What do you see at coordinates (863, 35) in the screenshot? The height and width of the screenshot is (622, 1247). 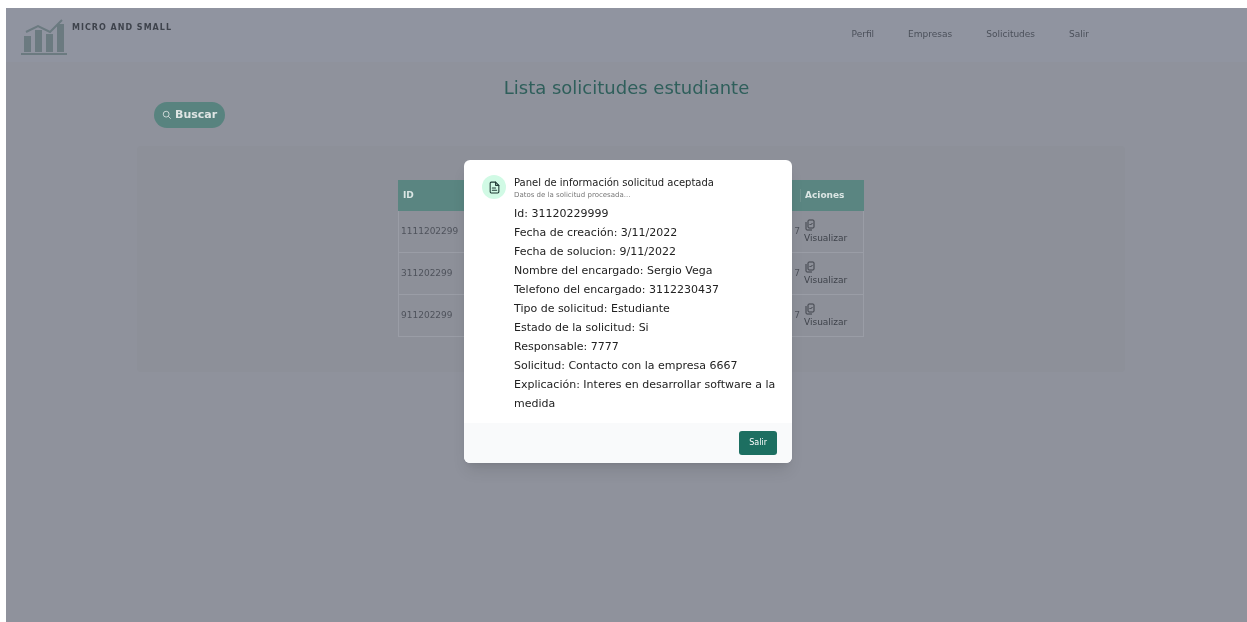 I see `nav-link: Perfil` at bounding box center [863, 35].